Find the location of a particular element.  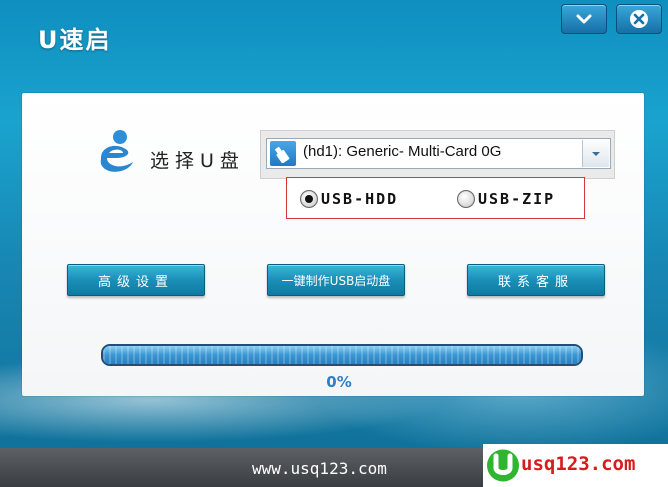

usb-device-select: (hd1): Generic- Multi-Card 0G is located at coordinates (438, 153).